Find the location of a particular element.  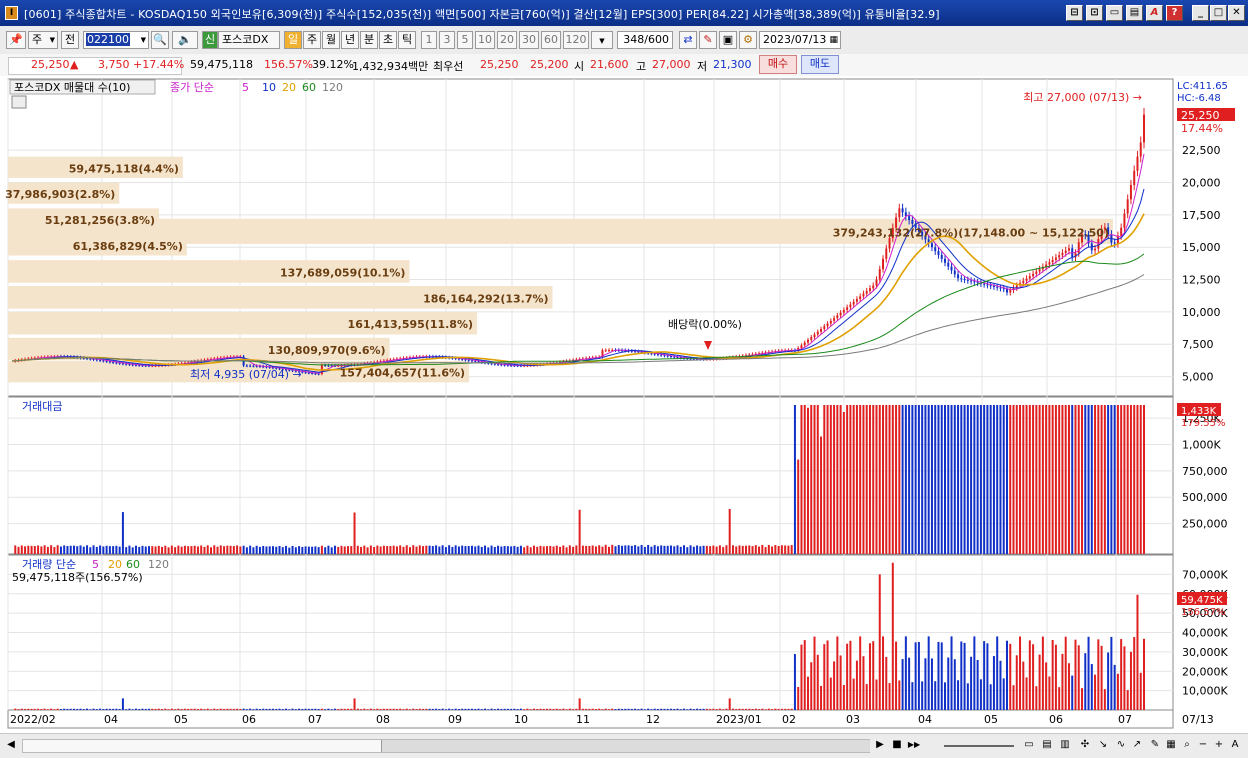

wave-icon: ∿ is located at coordinates (1121, 745).